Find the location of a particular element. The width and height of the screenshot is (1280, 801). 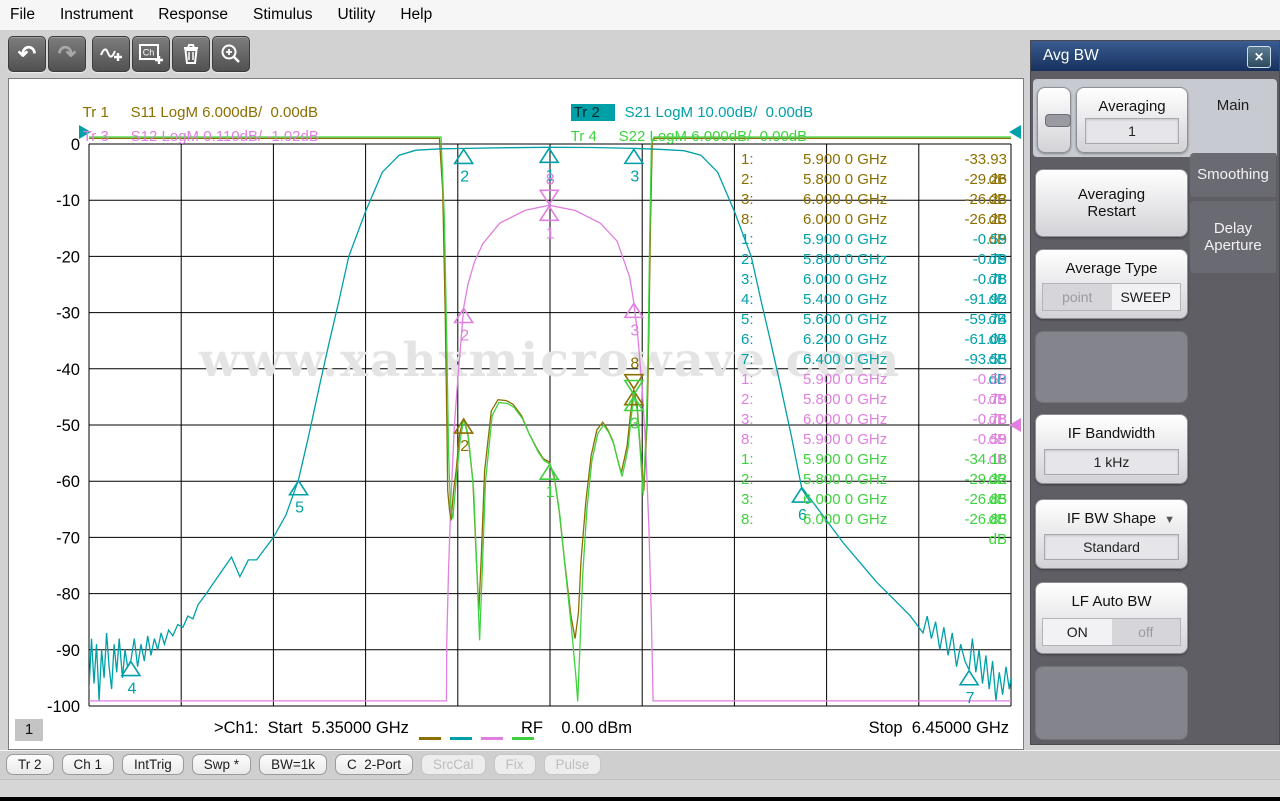

lf-auto-bw-on-option: ON is located at coordinates (1077, 632).